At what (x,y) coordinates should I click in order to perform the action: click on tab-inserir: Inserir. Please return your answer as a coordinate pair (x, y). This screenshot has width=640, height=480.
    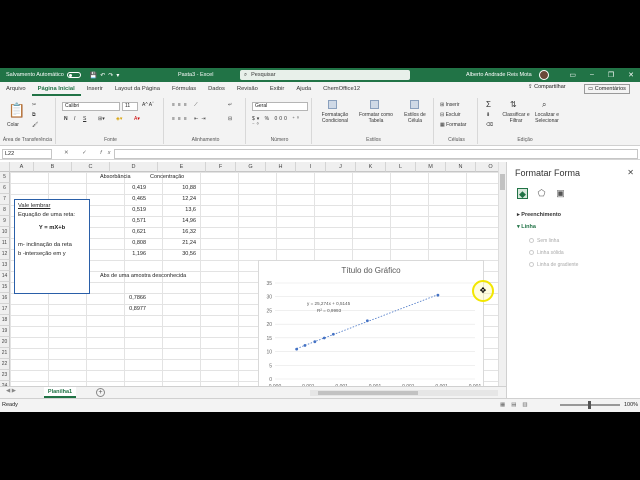
    Looking at the image, I should click on (95, 89).